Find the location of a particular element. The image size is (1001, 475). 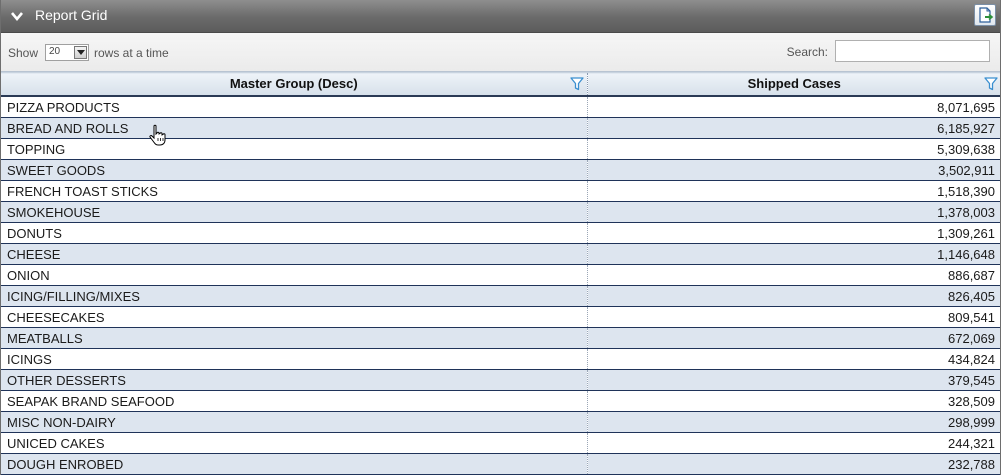

cell-master-group: ICINGS is located at coordinates (294, 359).